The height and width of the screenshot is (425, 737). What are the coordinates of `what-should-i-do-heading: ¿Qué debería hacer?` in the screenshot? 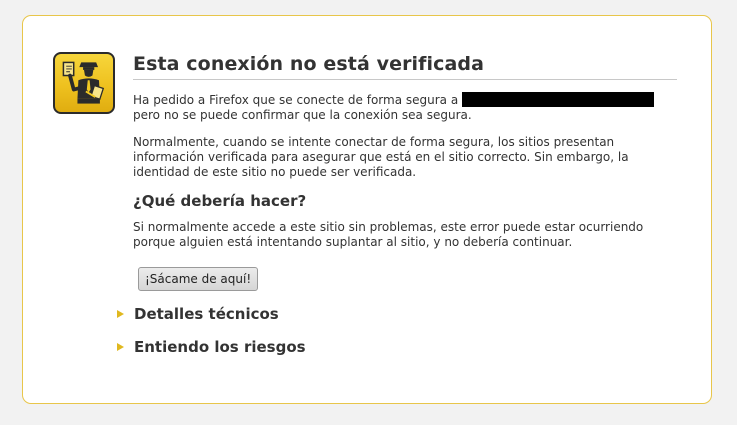 It's located at (220, 201).